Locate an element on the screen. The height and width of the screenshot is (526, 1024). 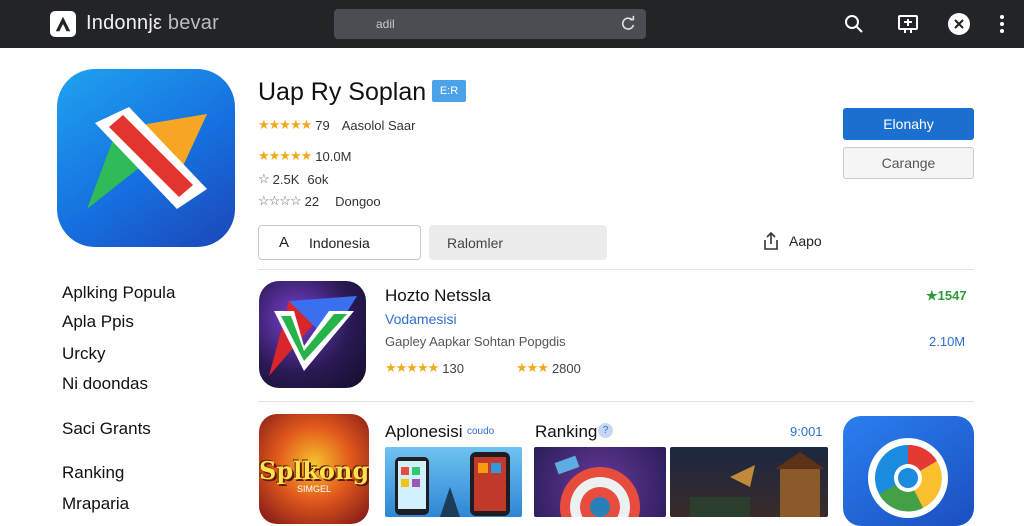
reference-field: Ralomler is located at coordinates (518, 242).